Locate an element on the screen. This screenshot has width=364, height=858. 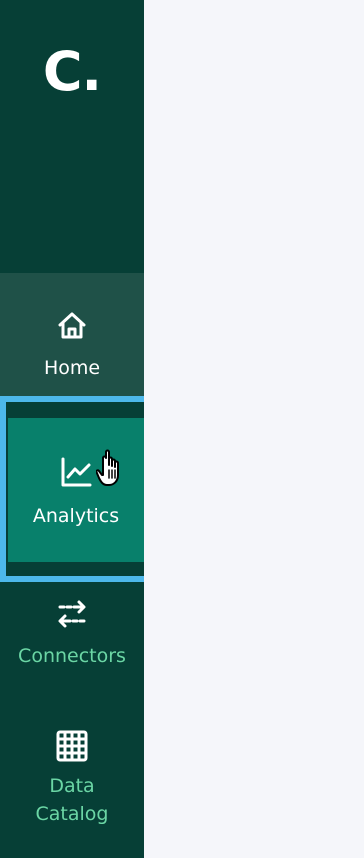
sidebar-item-label: Home is located at coordinates (72, 368).